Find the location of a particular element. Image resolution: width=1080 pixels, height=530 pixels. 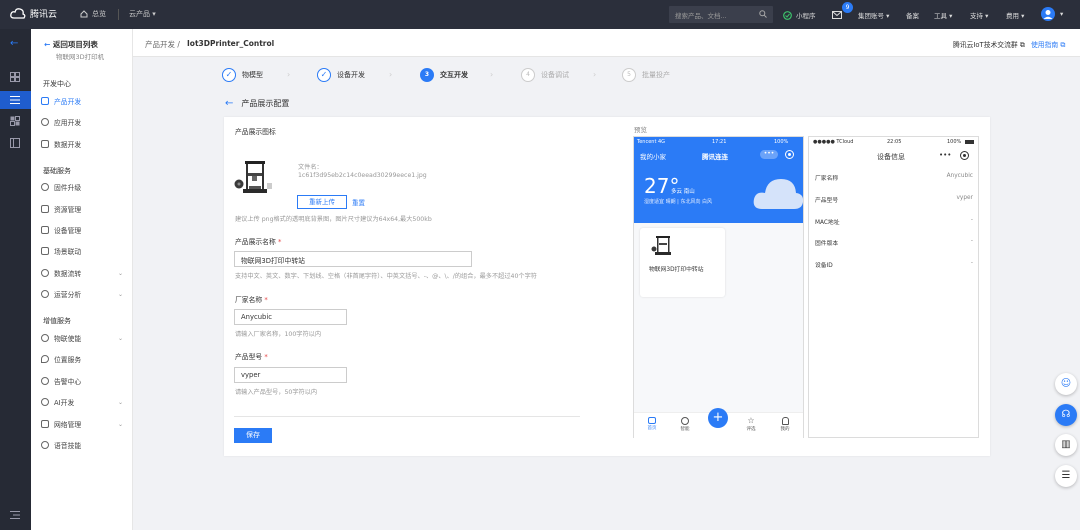

sidebar-item-scene: 场景联动 is located at coordinates (86, 251).